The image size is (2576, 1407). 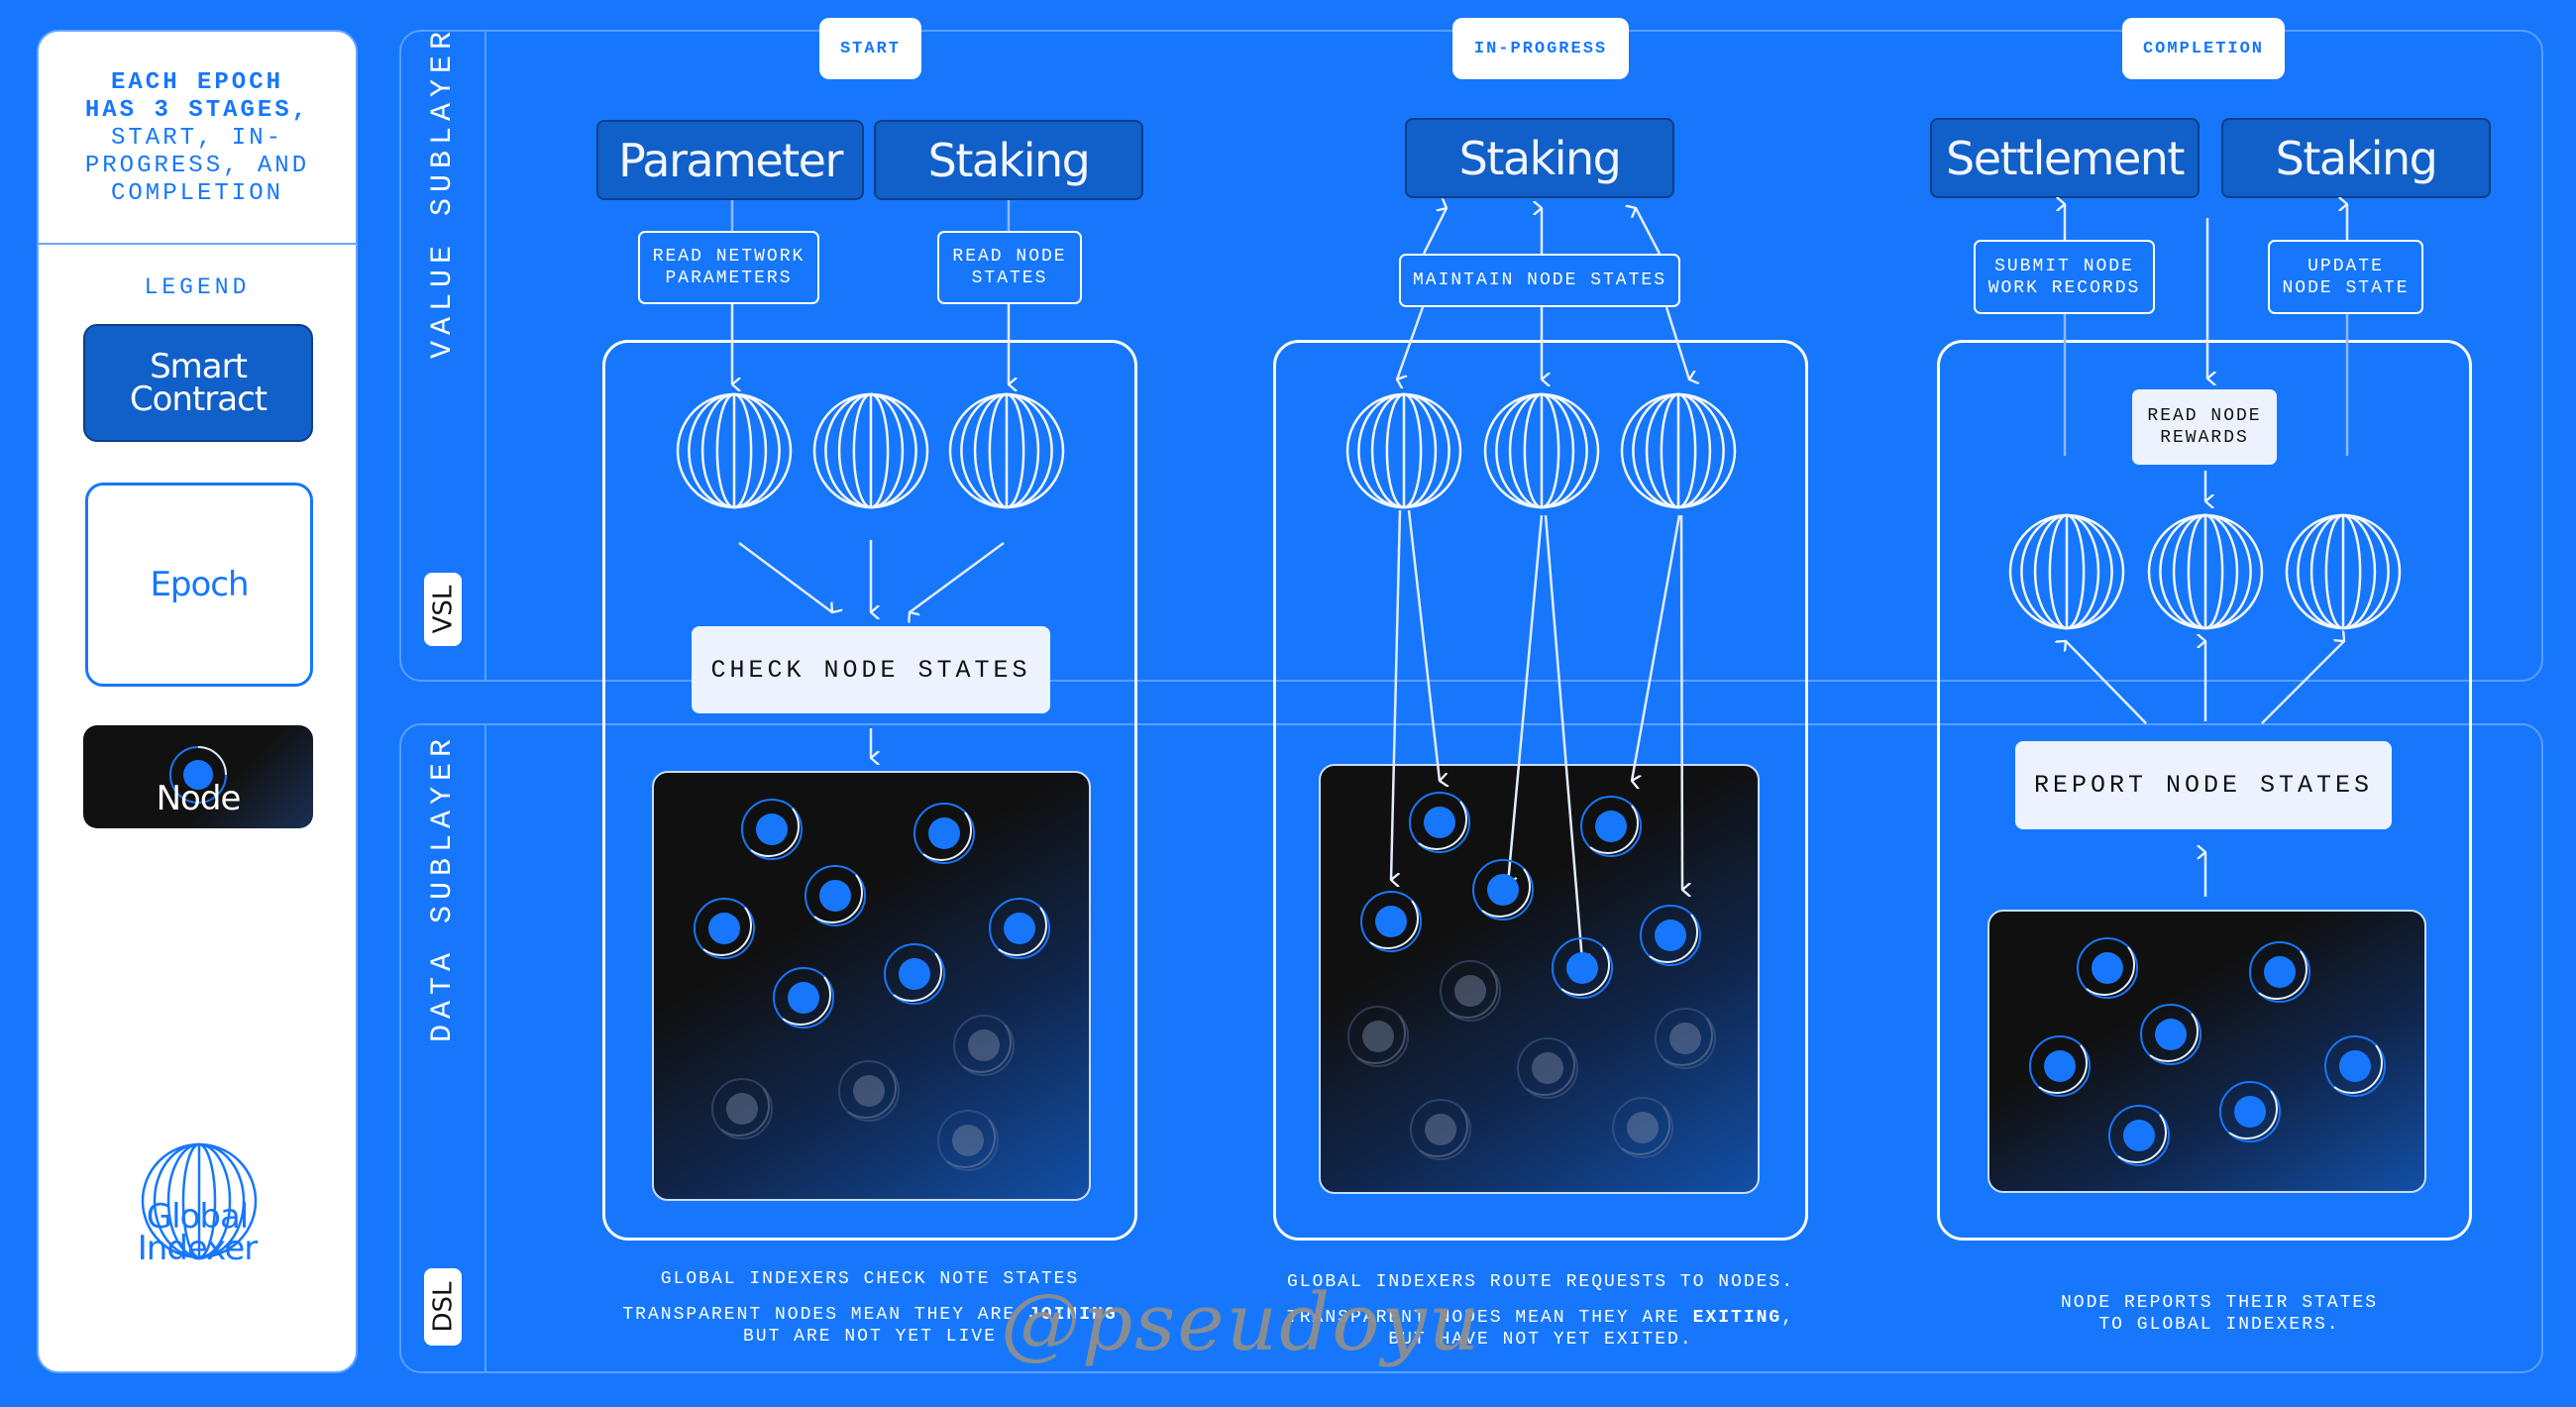 I want to click on action-maintain-node-states: MAINTAIN NODE STATES, so click(x=1539, y=280).